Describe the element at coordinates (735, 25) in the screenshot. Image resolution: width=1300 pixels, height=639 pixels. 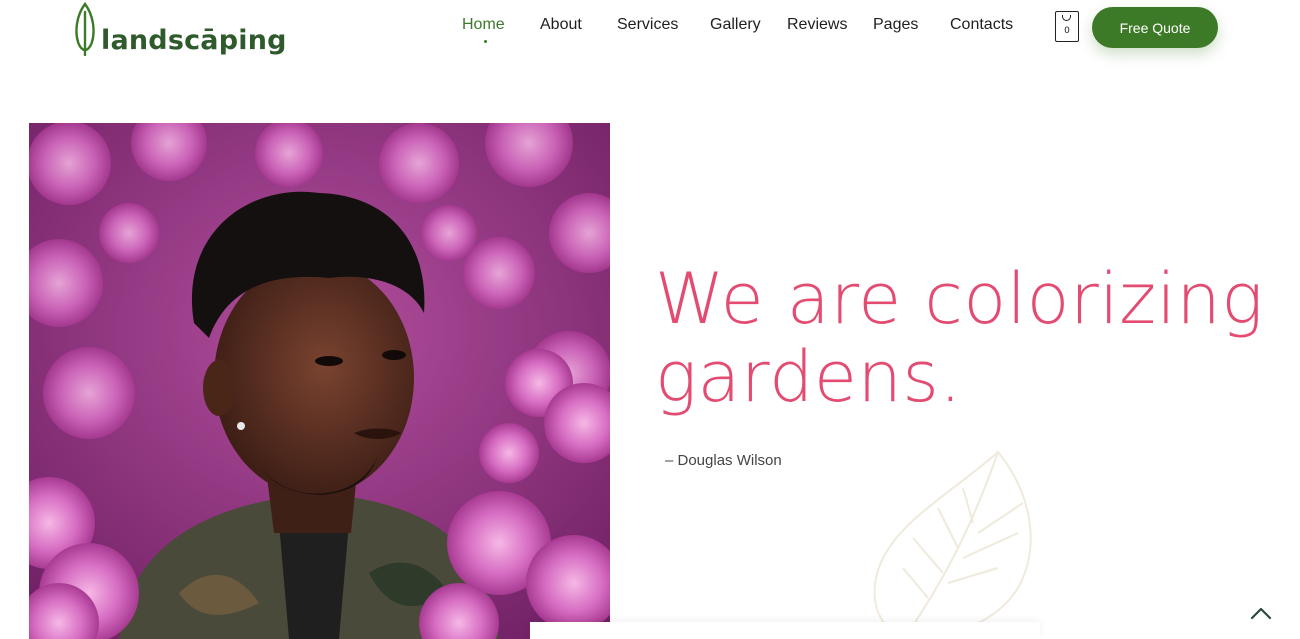
I see `nav-item-gallery: Gallery` at that location.